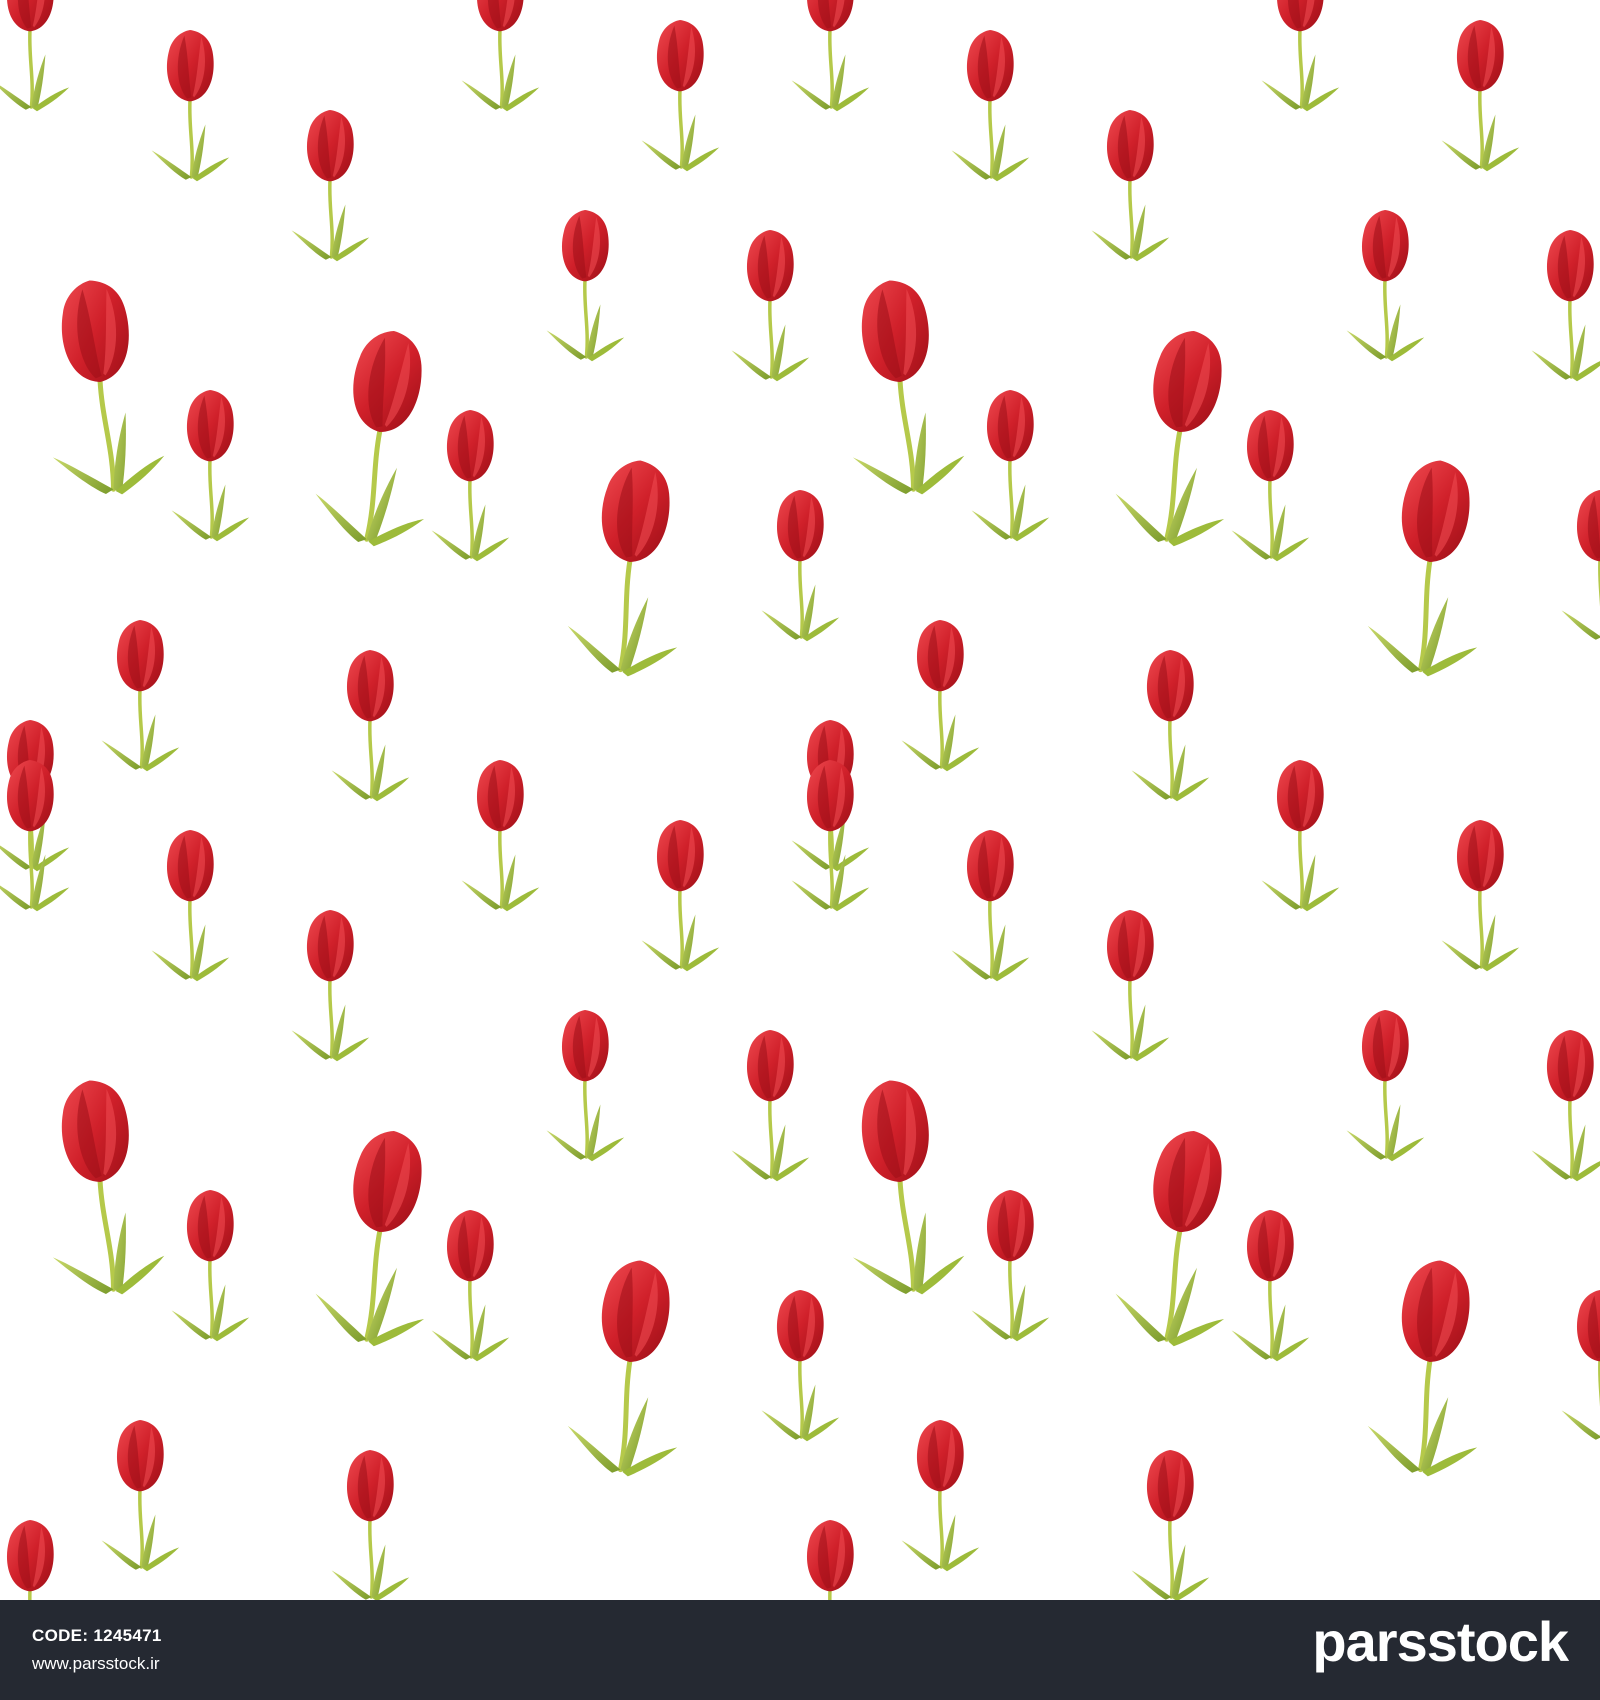  I want to click on code-line: CODE: 1245471, so click(97, 1636).